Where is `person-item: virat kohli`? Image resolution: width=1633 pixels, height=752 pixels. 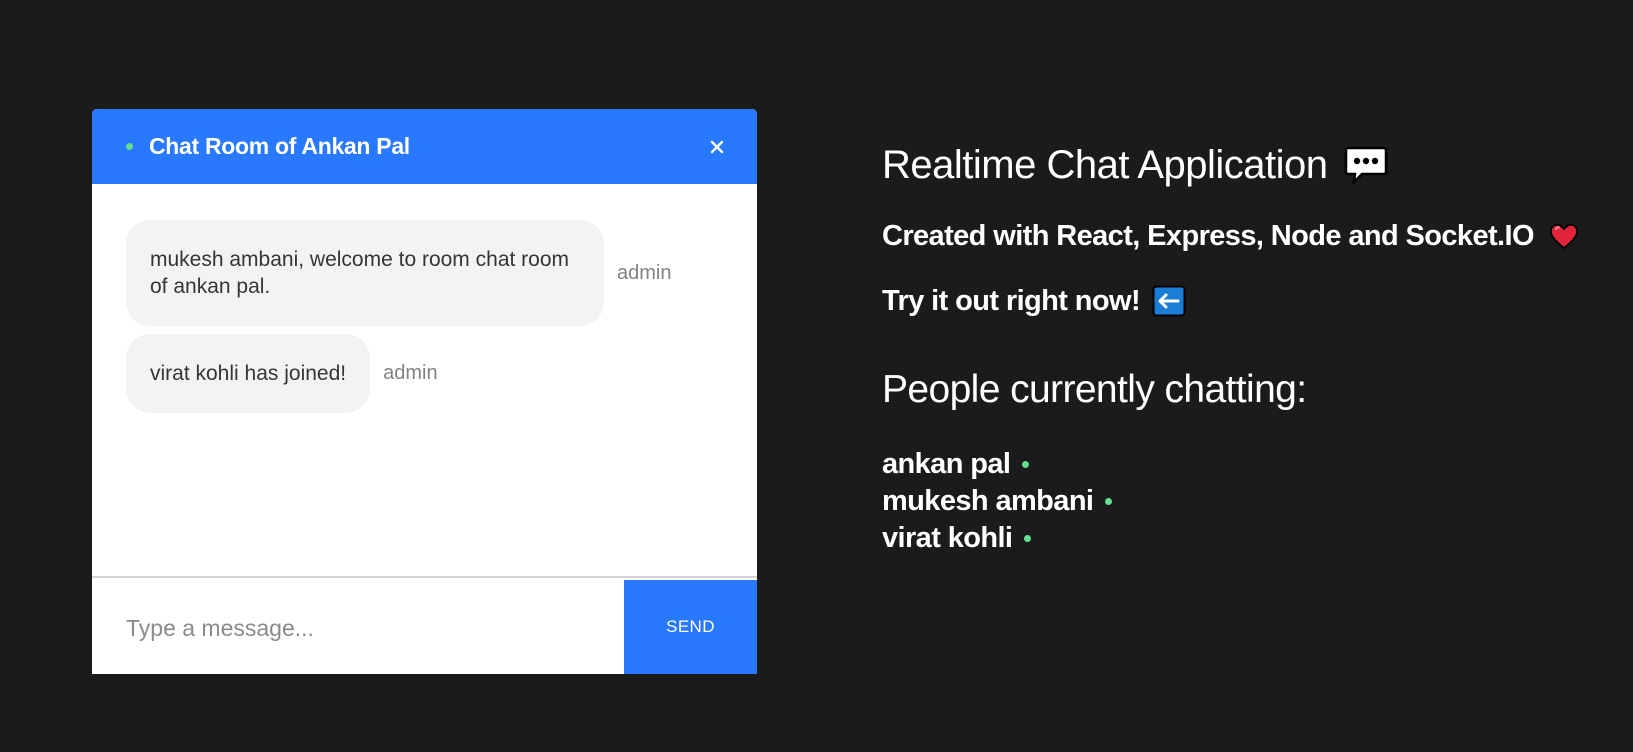 person-item: virat kohli is located at coordinates (997, 538).